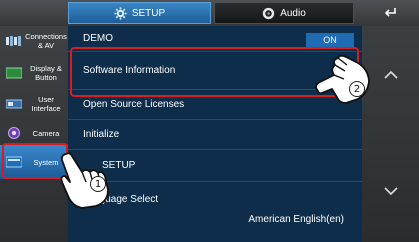  What do you see at coordinates (46, 133) in the screenshot?
I see `sidebar-item-label: Camera` at bounding box center [46, 133].